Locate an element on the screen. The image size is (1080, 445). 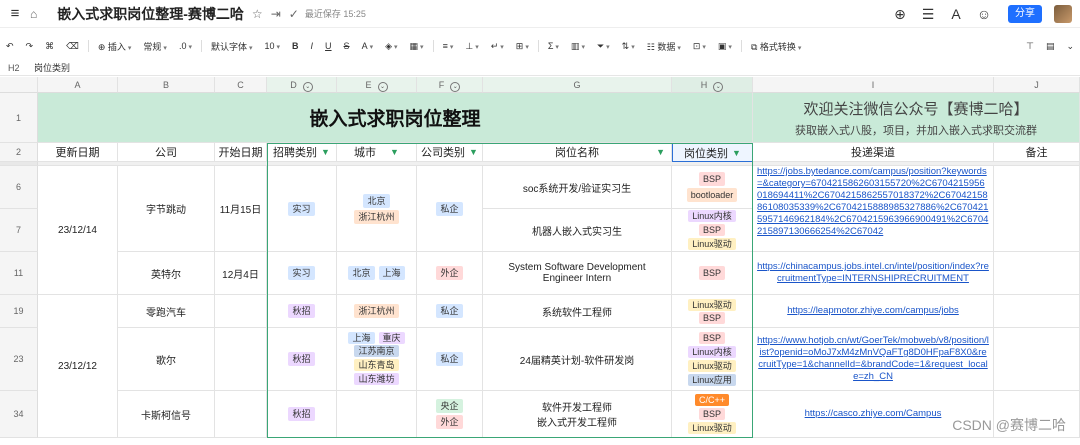
row-header-1: 1 is located at coordinates (19, 118).